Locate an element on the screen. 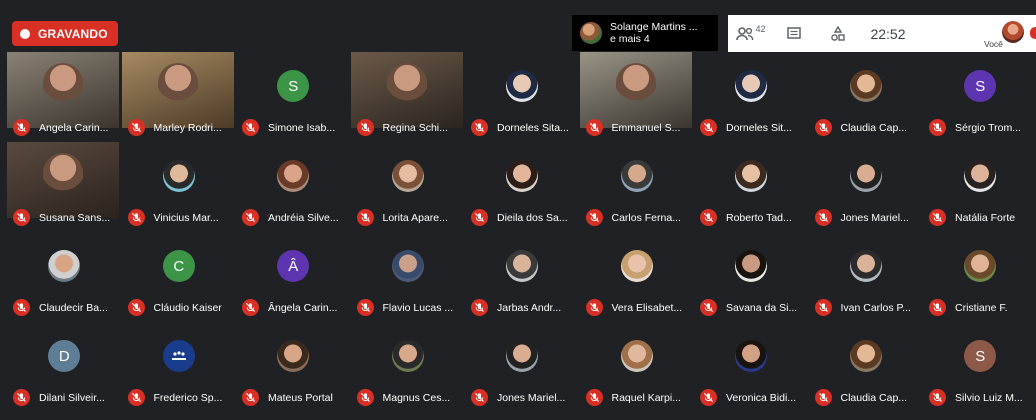 This screenshot has width=1036, height=420. participant-tile: Cristiane F. is located at coordinates (979, 277).